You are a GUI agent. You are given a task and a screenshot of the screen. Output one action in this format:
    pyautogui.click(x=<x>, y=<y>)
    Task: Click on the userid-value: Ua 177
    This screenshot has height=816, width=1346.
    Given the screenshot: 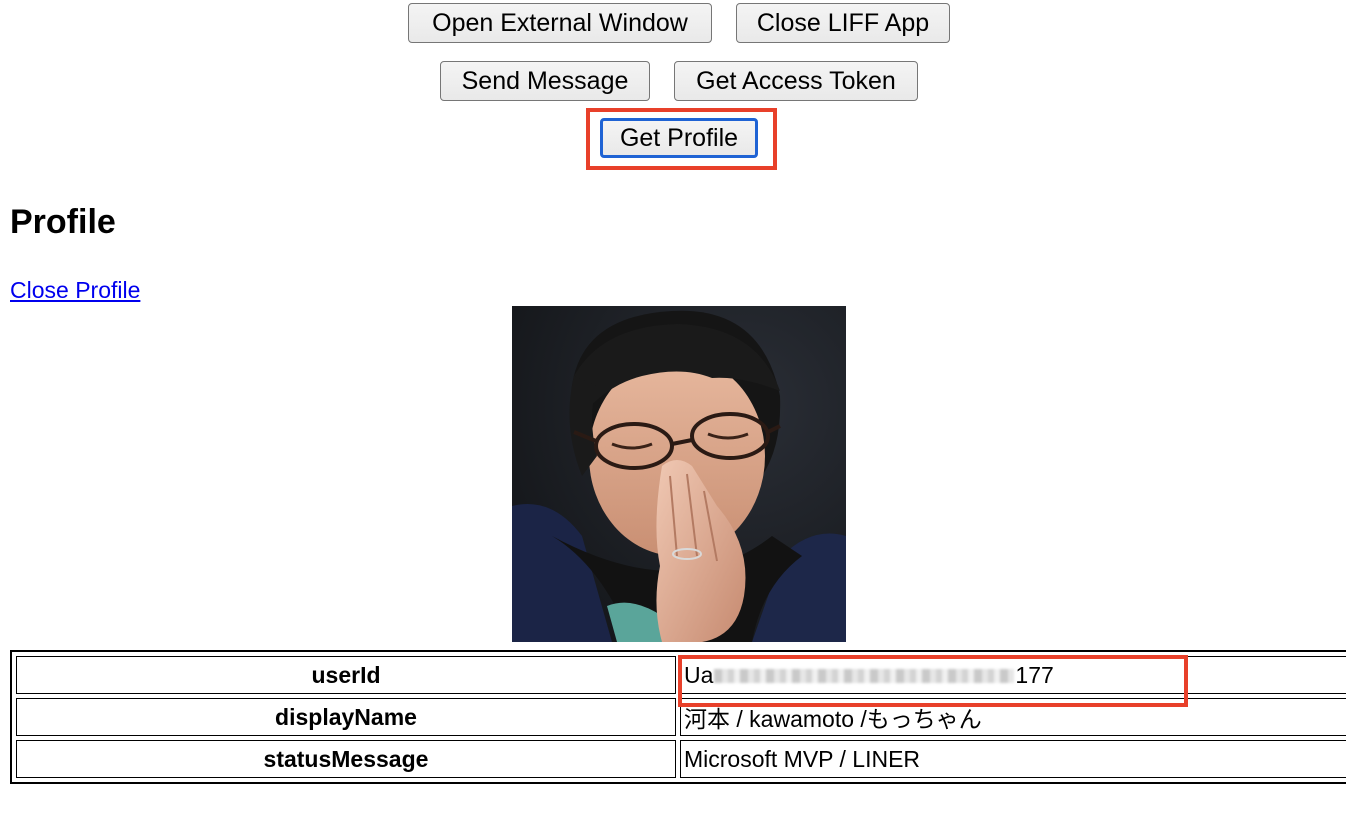 What is the action you would take?
    pyautogui.click(x=1013, y=675)
    